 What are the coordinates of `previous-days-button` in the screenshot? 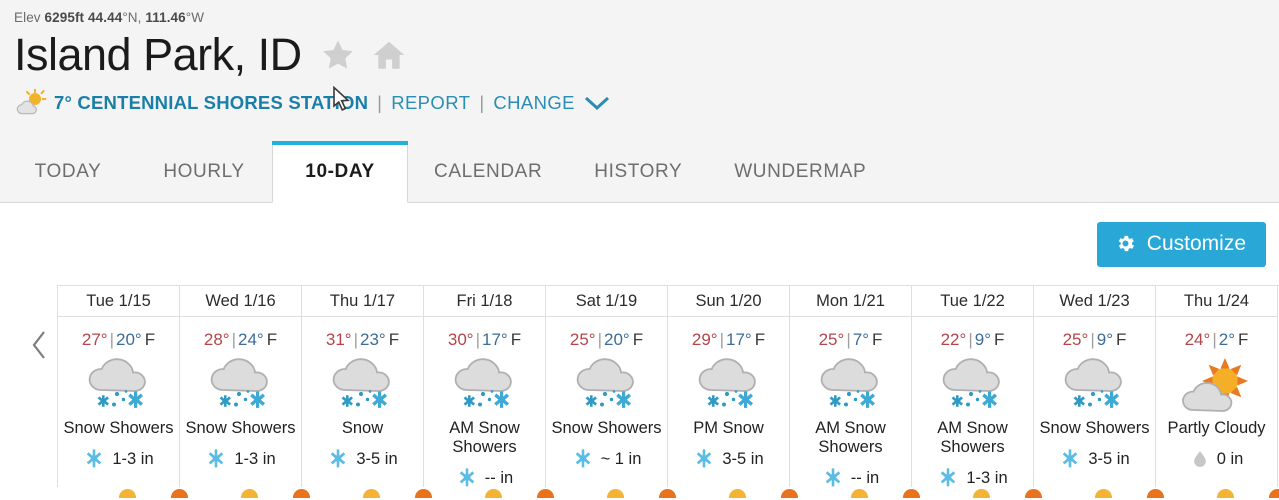 It's located at (42, 345).